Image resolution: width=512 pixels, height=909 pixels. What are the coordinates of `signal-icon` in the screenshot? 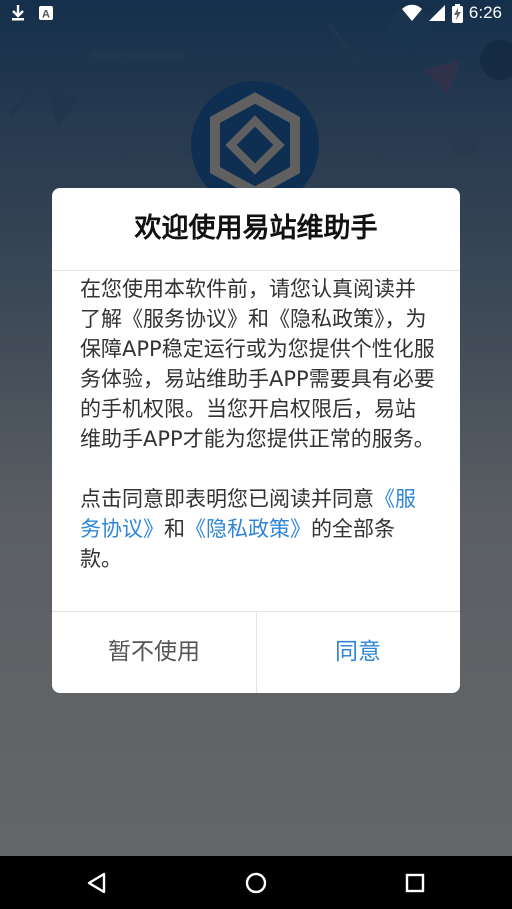 It's located at (436, 13).